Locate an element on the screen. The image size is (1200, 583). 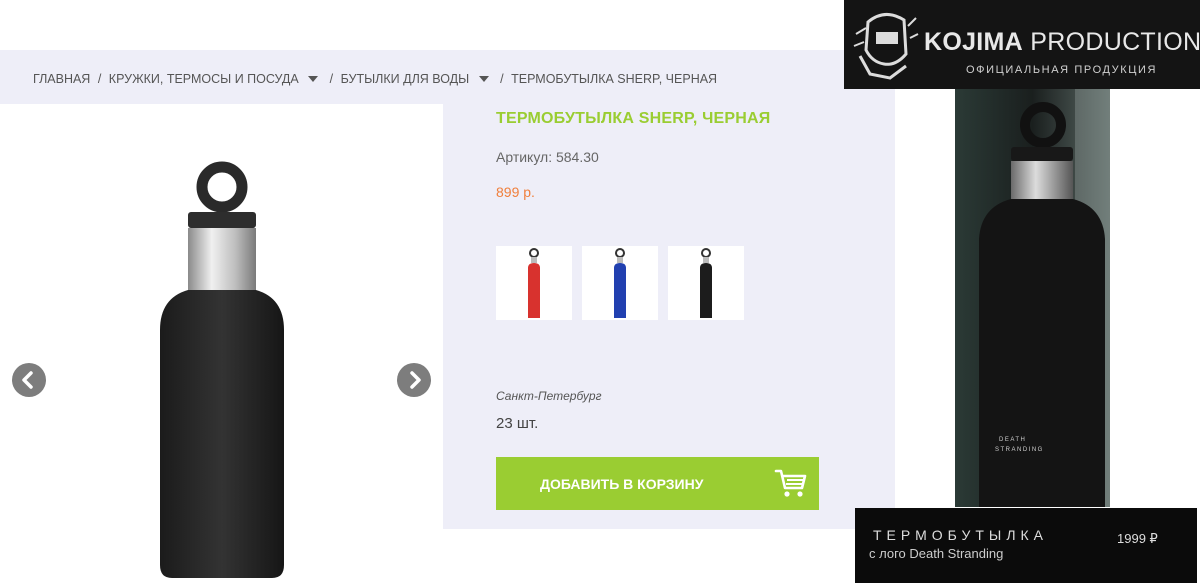
bottle-photo: DEATH STRANDING is located at coordinates (1032, 298).